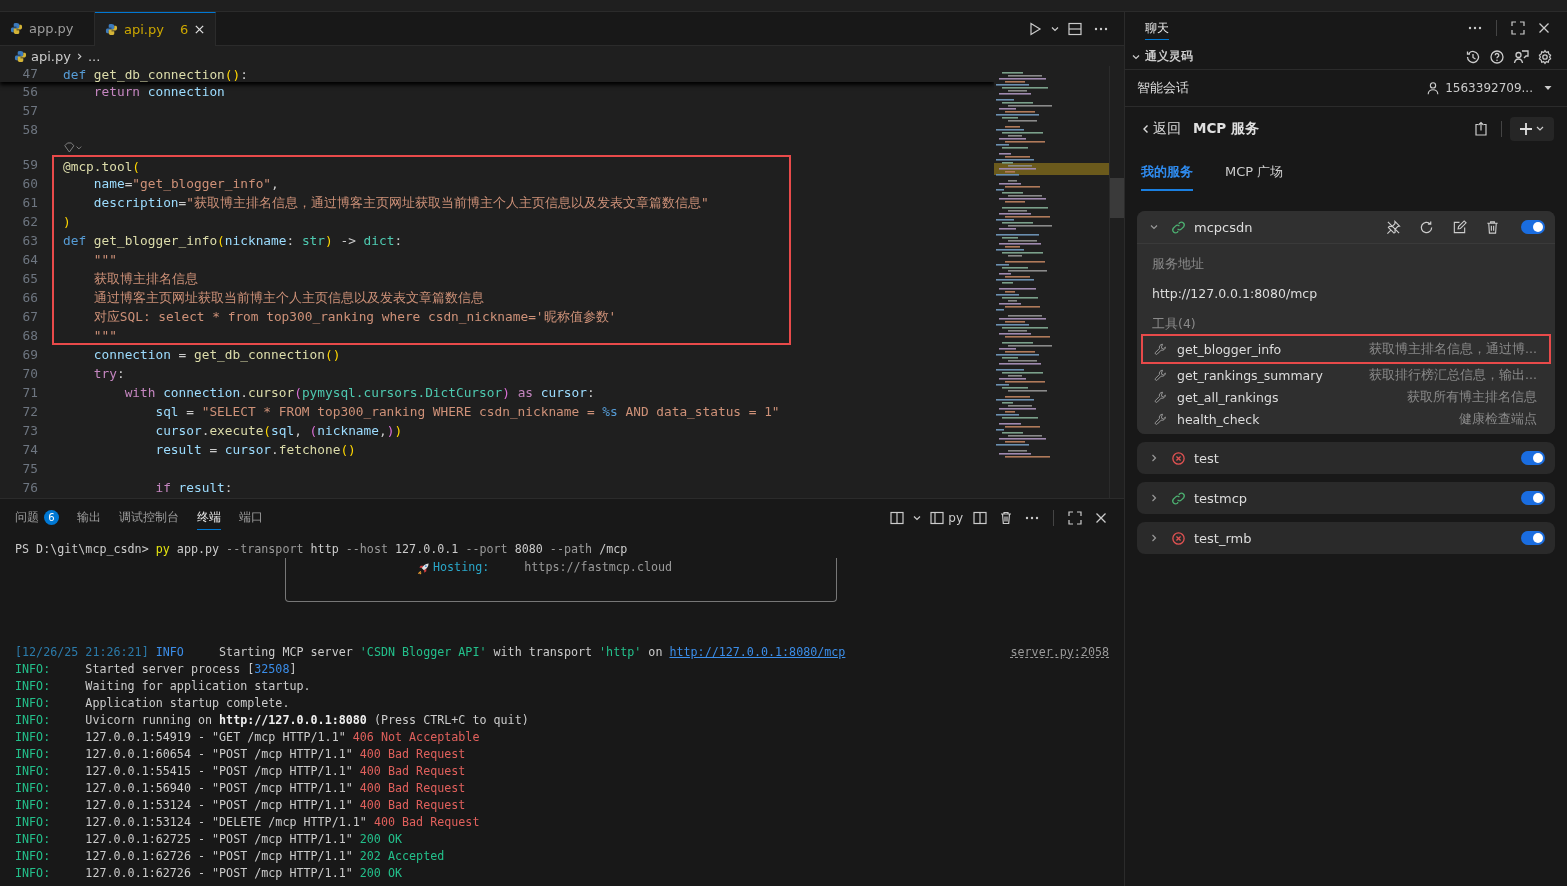 The width and height of the screenshot is (1567, 886). What do you see at coordinates (67, 221) in the screenshot?
I see `code-line: )` at bounding box center [67, 221].